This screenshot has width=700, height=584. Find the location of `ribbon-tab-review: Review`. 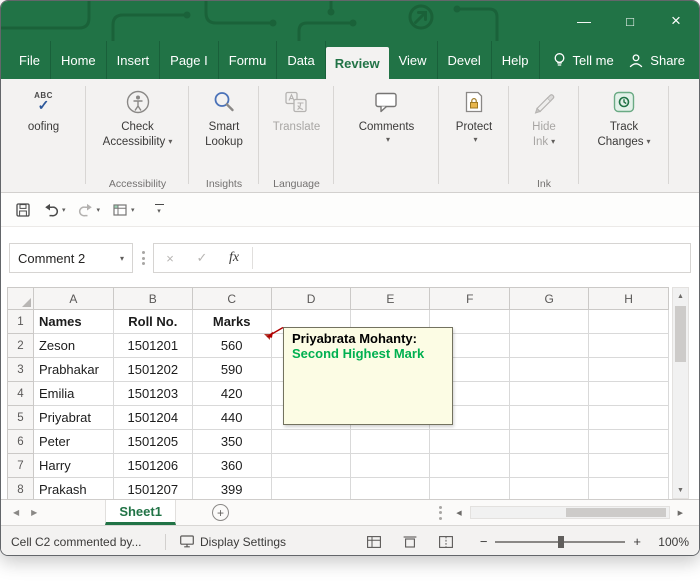

ribbon-tab-review: Review is located at coordinates (357, 63).